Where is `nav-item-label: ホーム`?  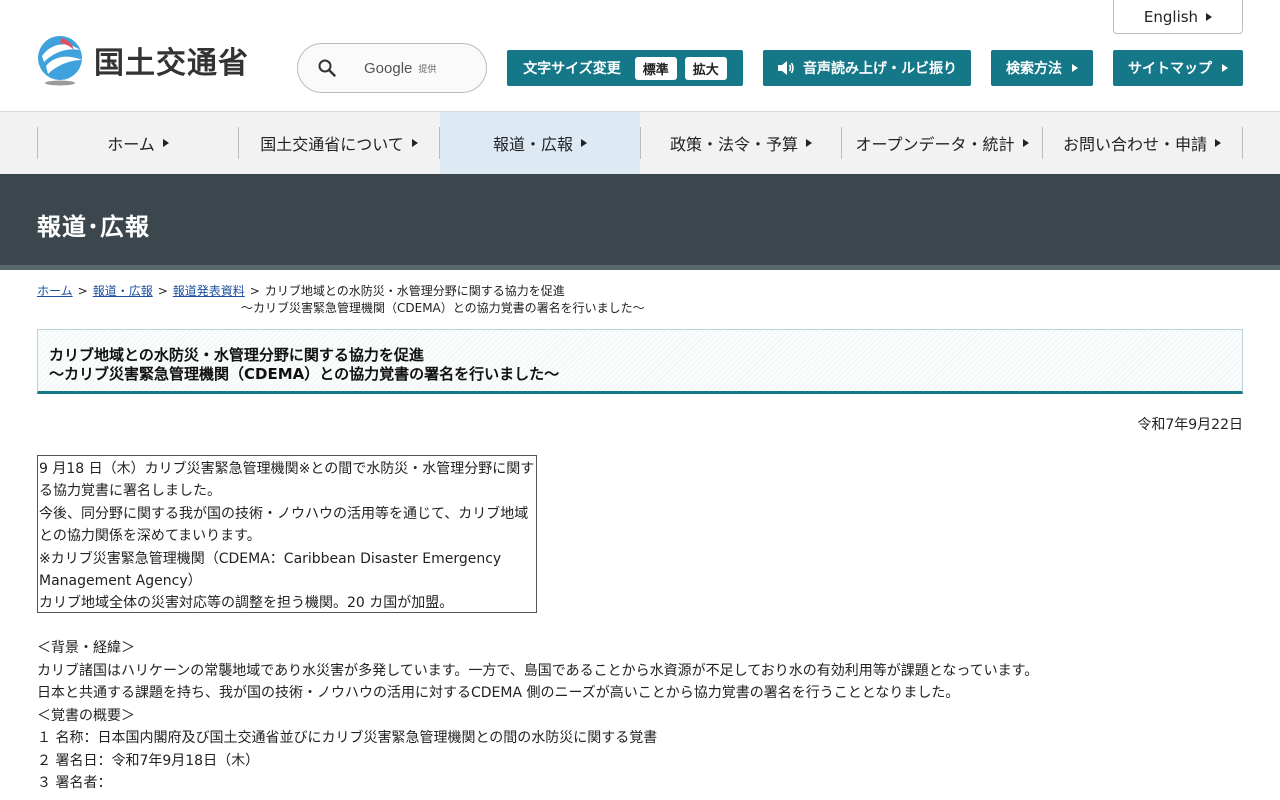 nav-item-label: ホーム is located at coordinates (131, 144).